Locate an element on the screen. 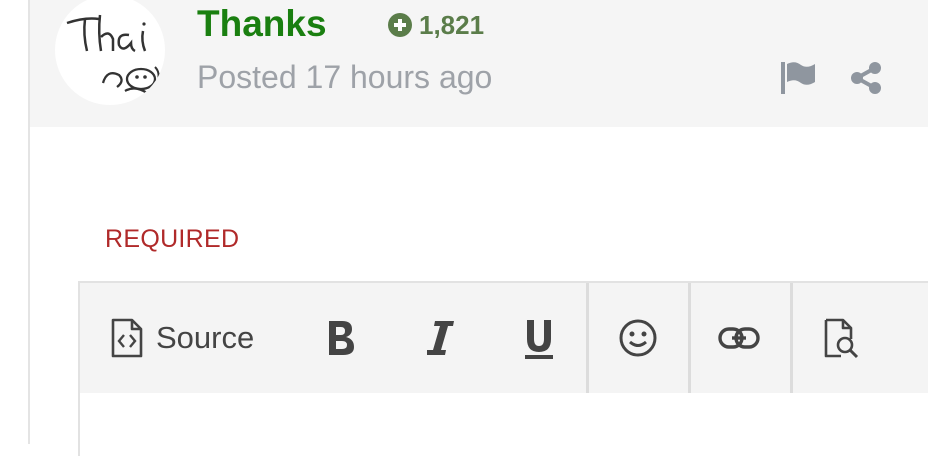 Image resolution: width=928 pixels, height=458 pixels. avatar is located at coordinates (110, 52).